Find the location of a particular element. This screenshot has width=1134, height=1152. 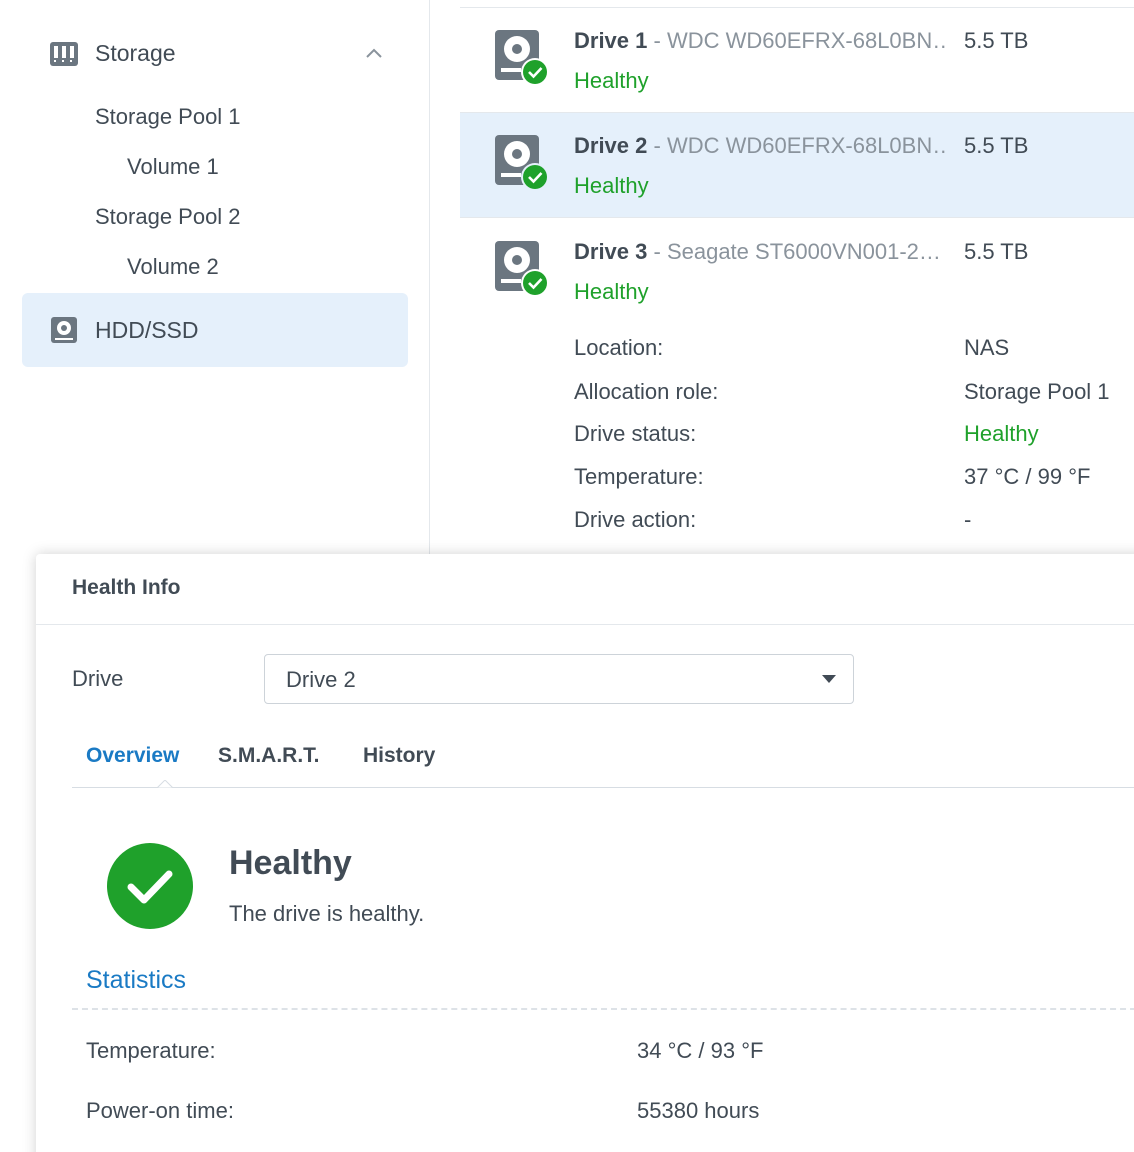

detail-temperature-value: 37 °C / 99 °F is located at coordinates (1027, 476).